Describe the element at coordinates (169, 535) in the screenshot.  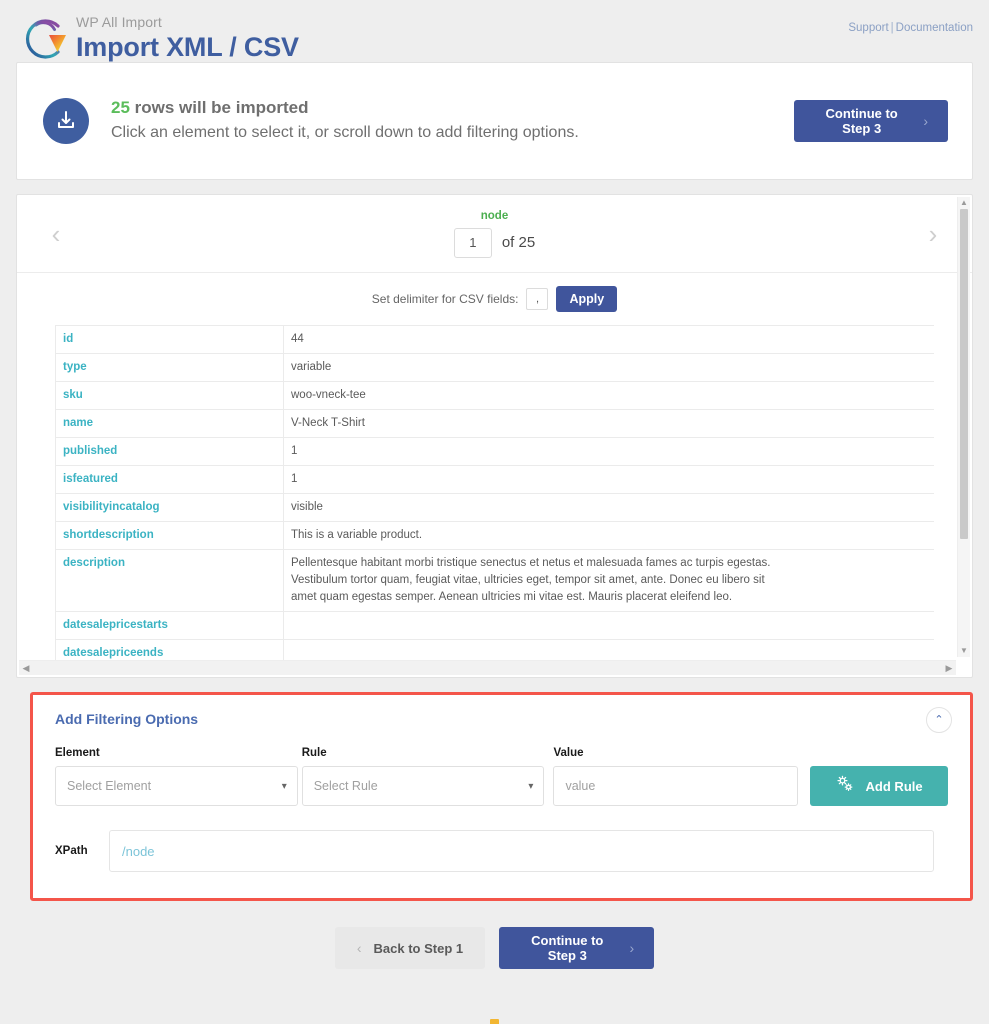
I see `element-key-cell: shortdescription` at that location.